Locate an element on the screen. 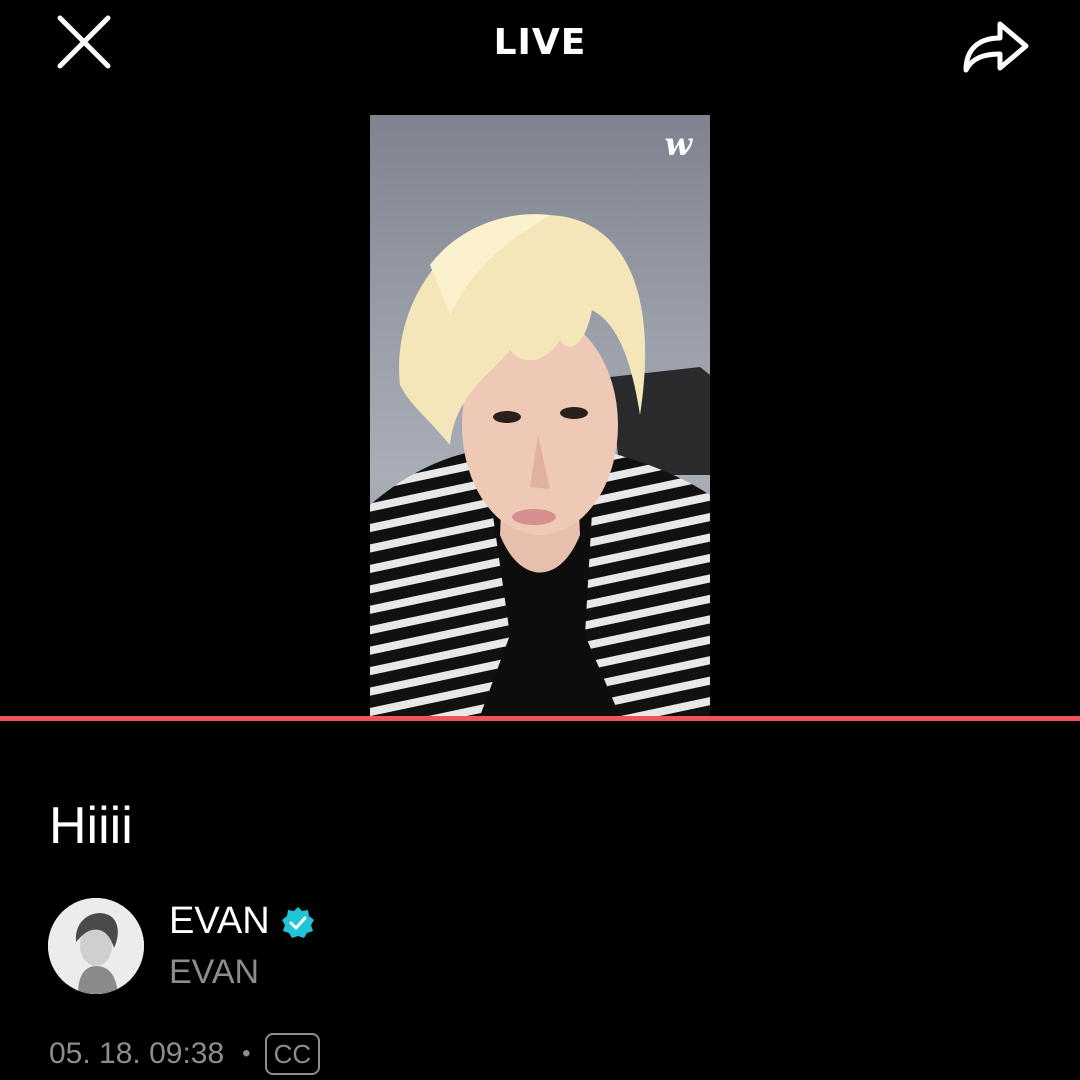 The height and width of the screenshot is (1080, 1080). page-title: LIVE is located at coordinates (540, 42).